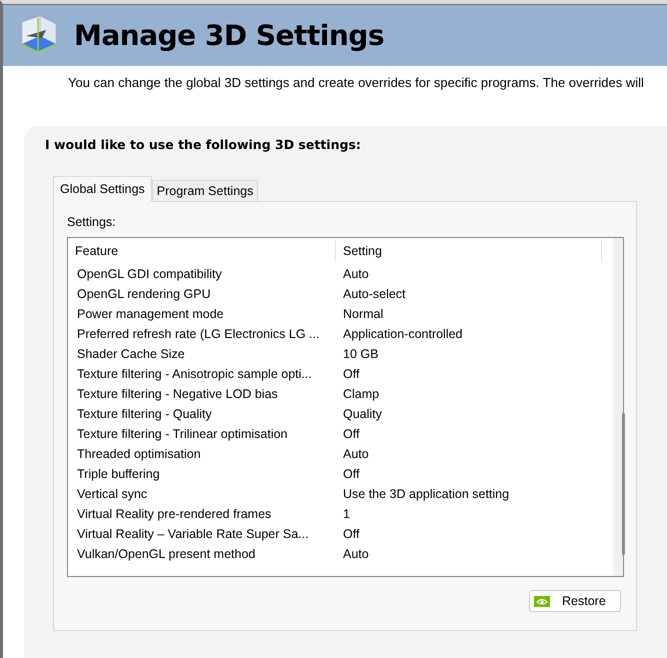 This screenshot has width=667, height=658. Describe the element at coordinates (542, 601) in the screenshot. I see `eye-logo-icon` at that location.